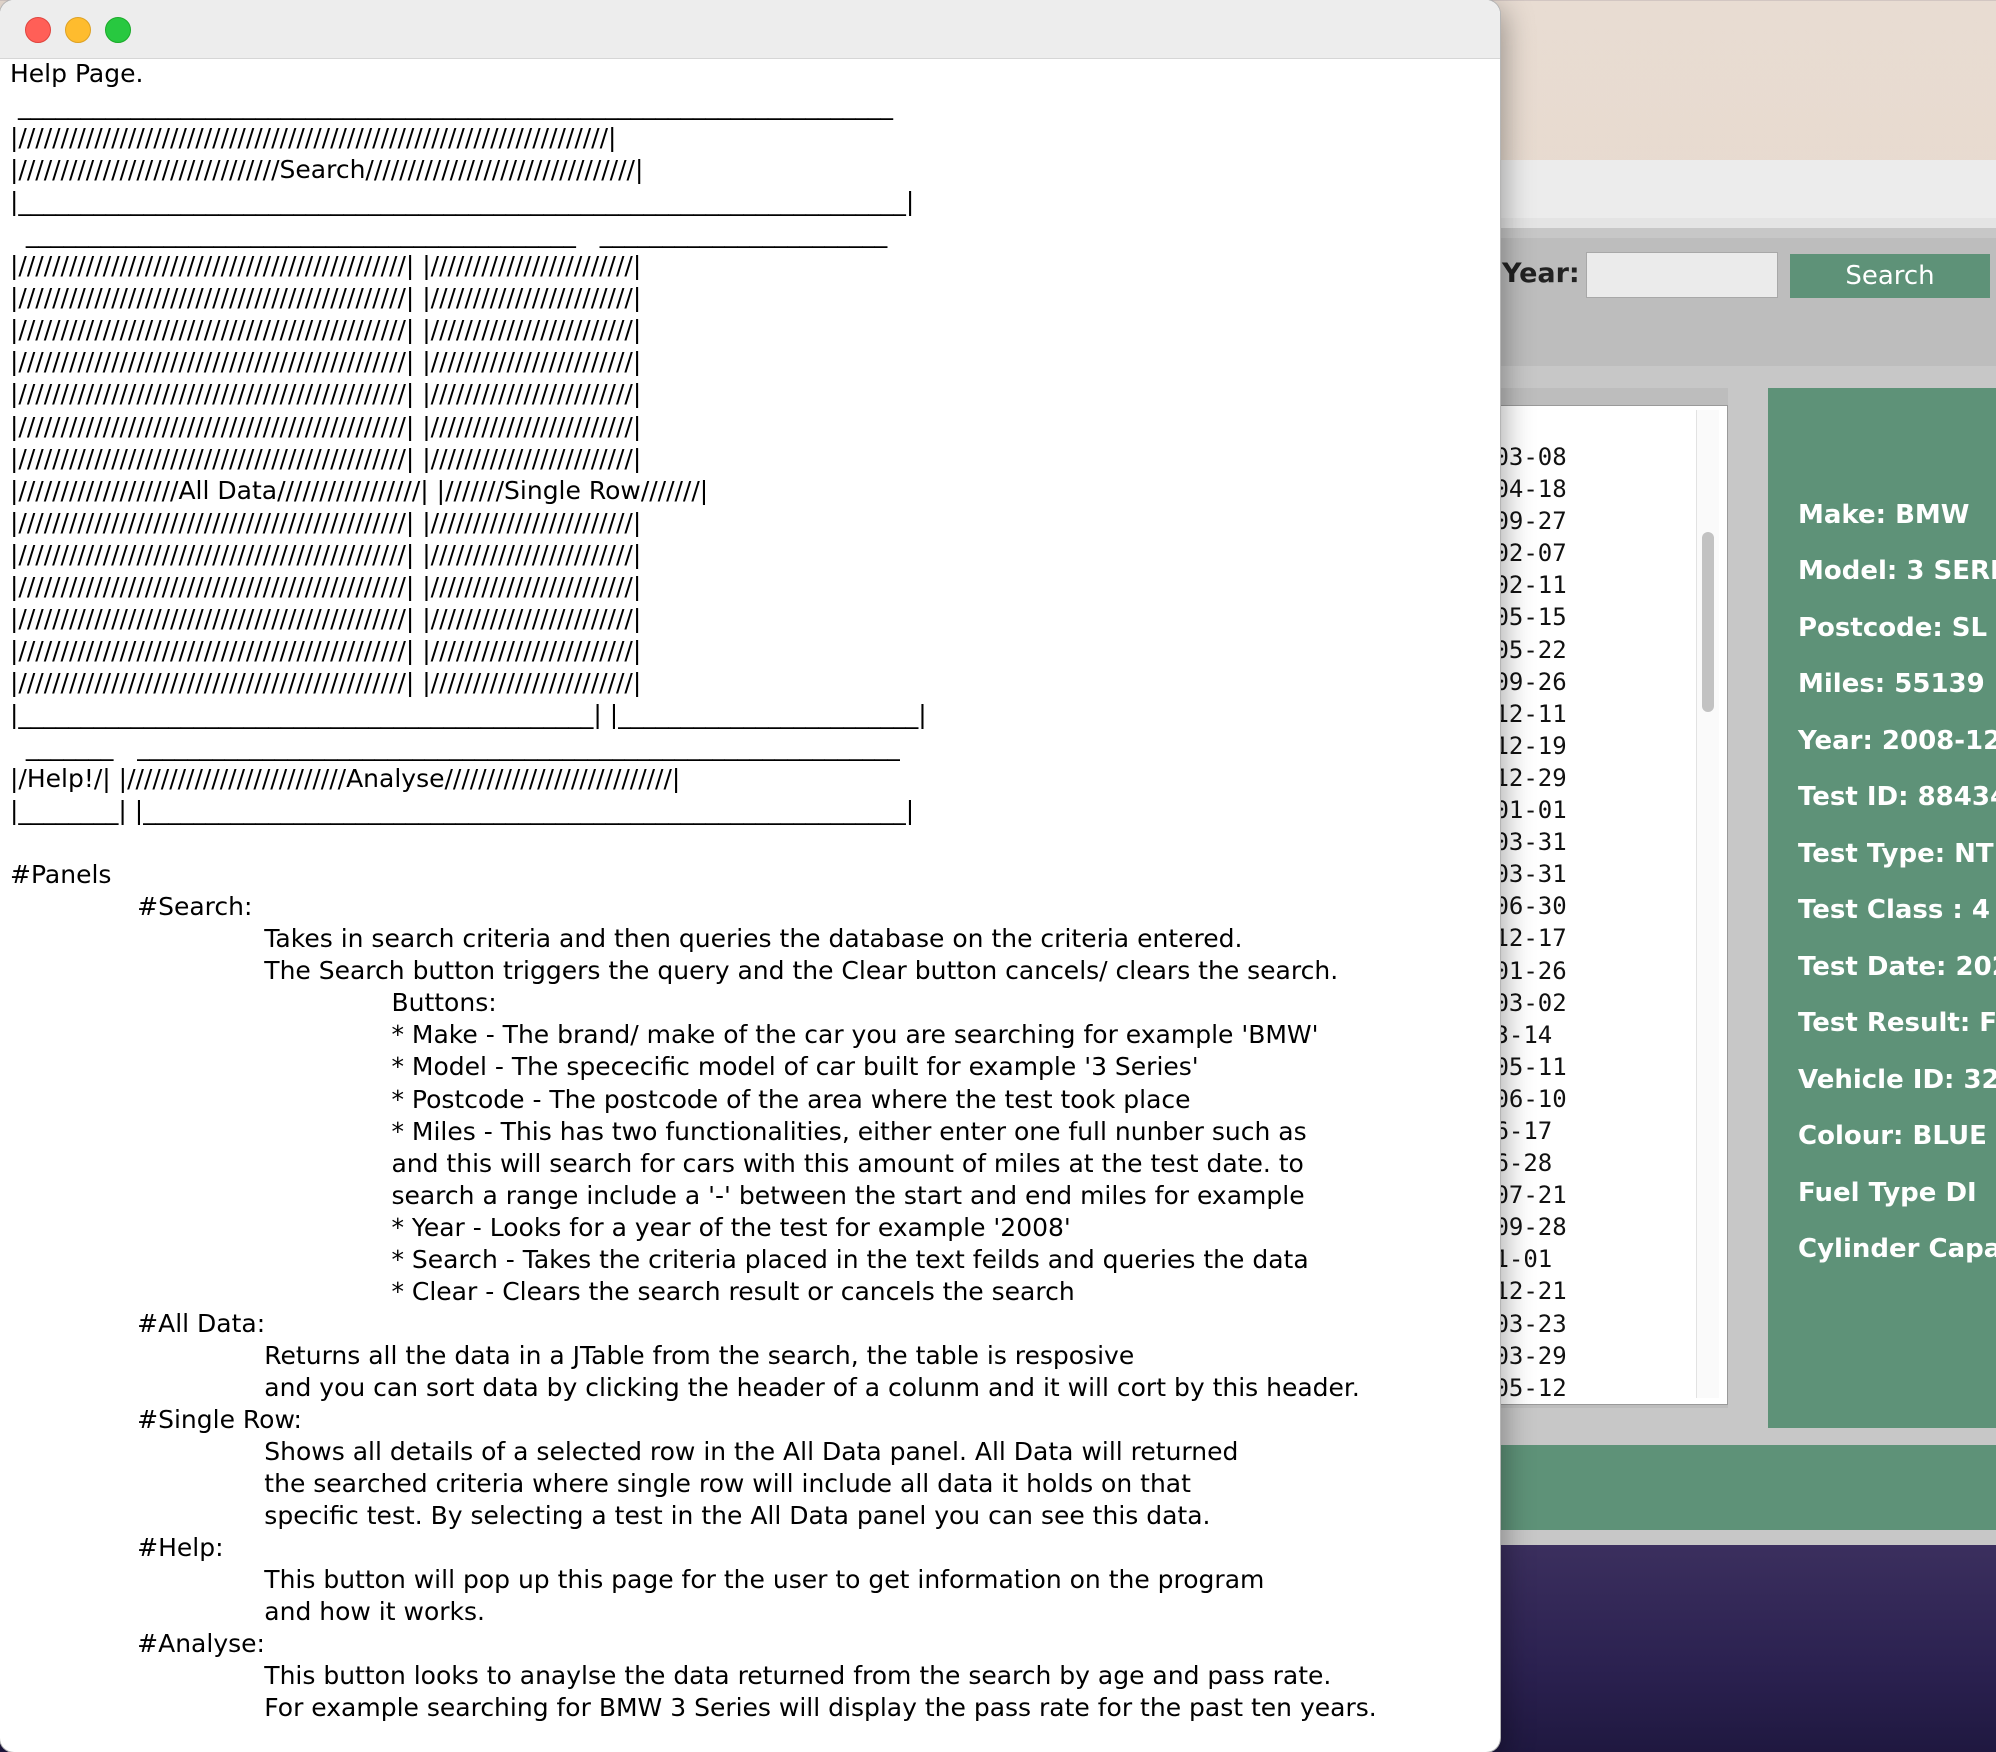 The image size is (1996, 1752). What do you see at coordinates (1587, 971) in the screenshot?
I see `table-row: -01-26` at bounding box center [1587, 971].